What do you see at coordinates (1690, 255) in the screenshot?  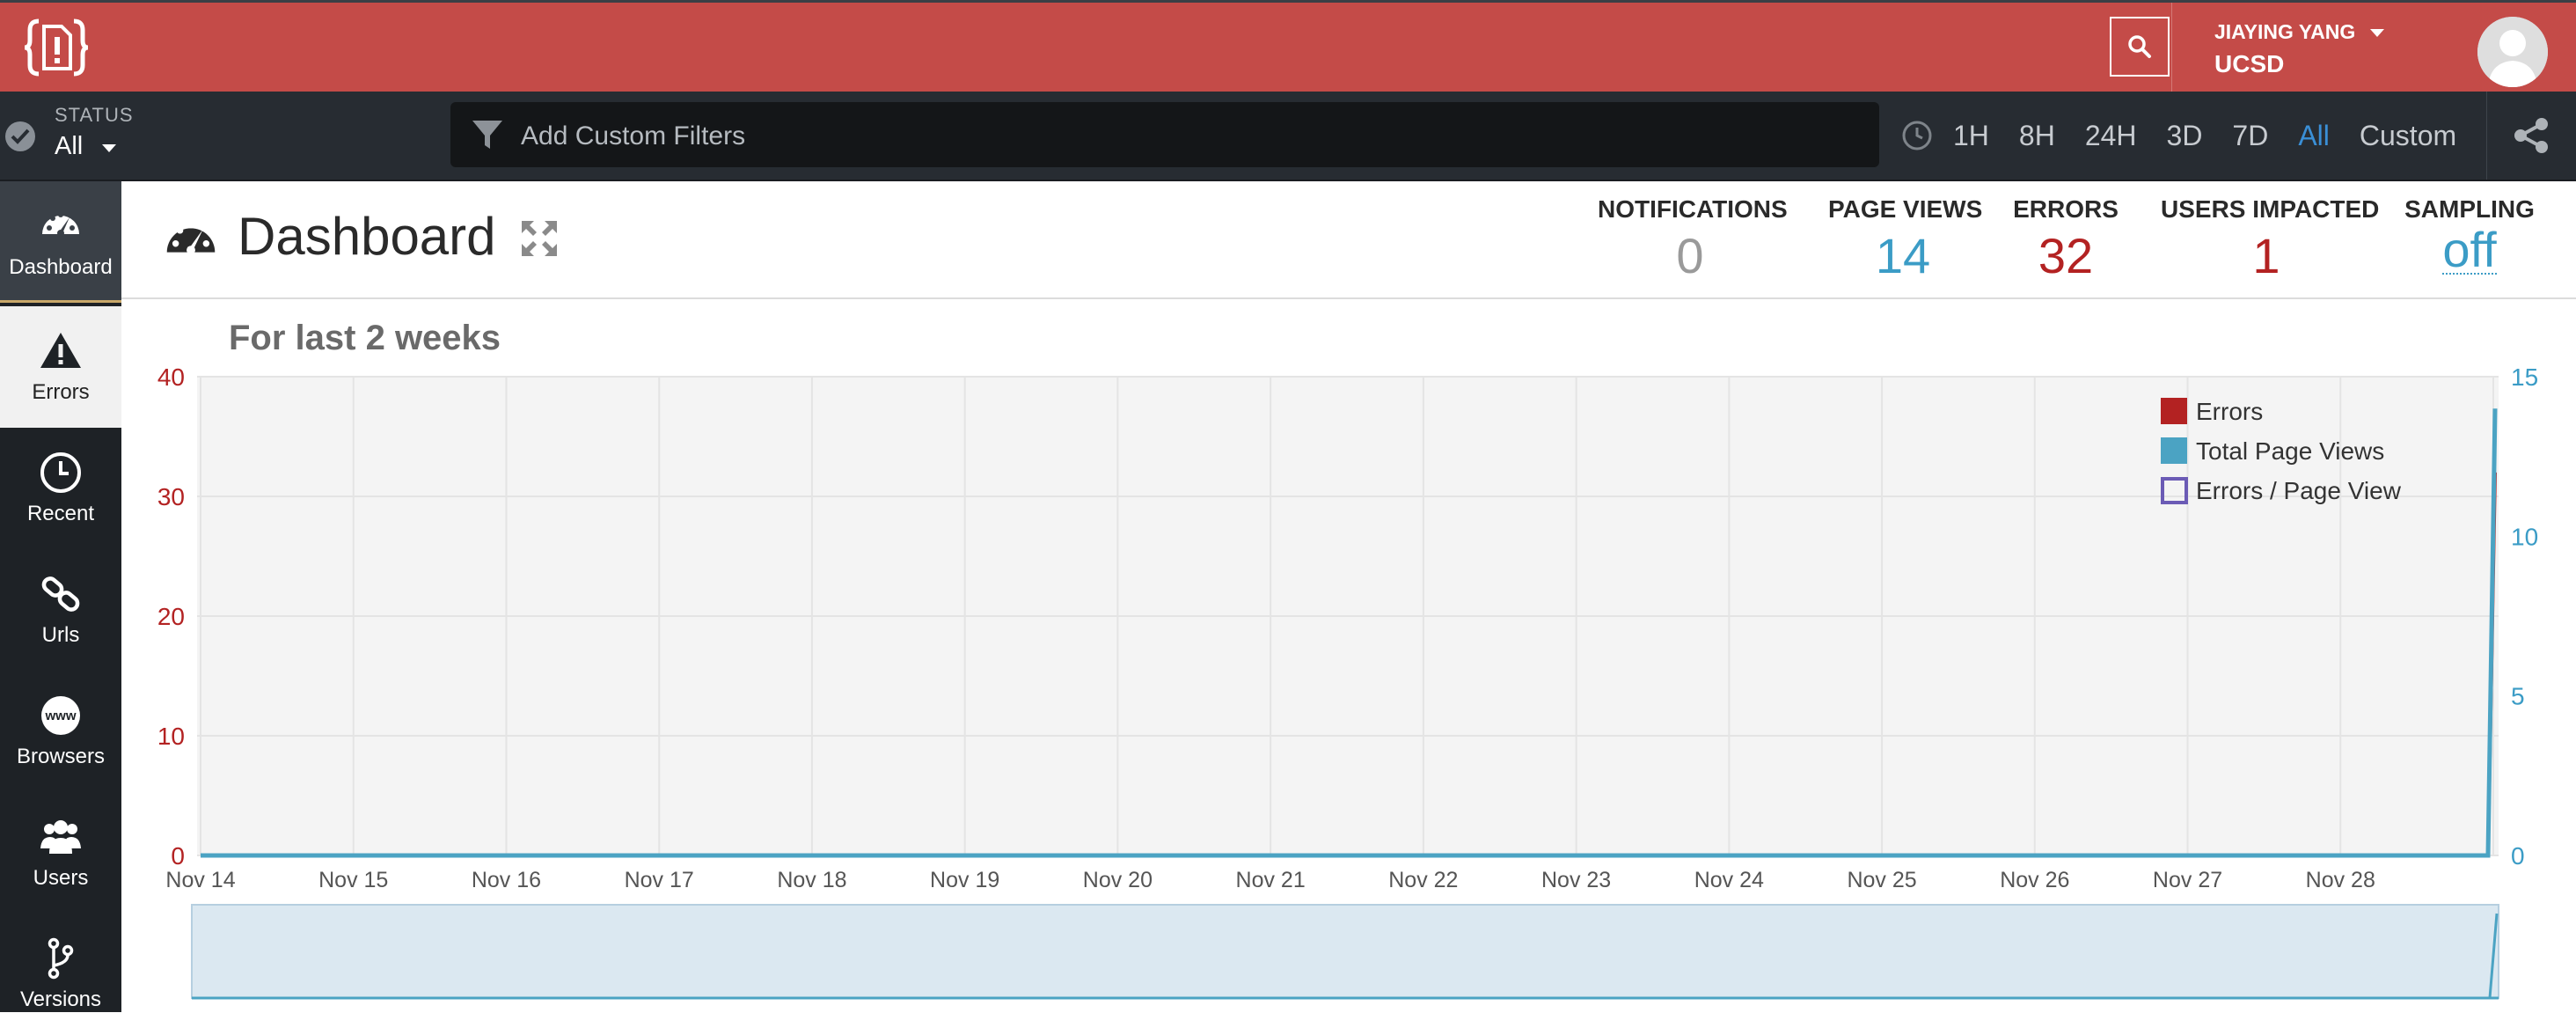 I see `stat-value: 0` at bounding box center [1690, 255].